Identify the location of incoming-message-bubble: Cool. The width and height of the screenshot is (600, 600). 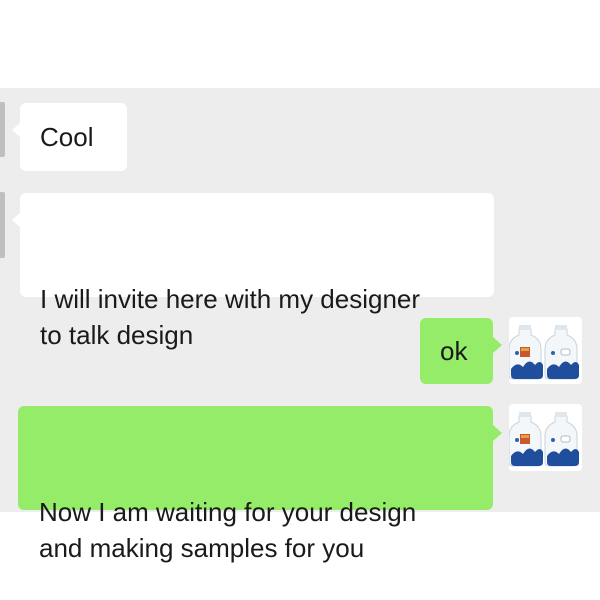
(69, 137).